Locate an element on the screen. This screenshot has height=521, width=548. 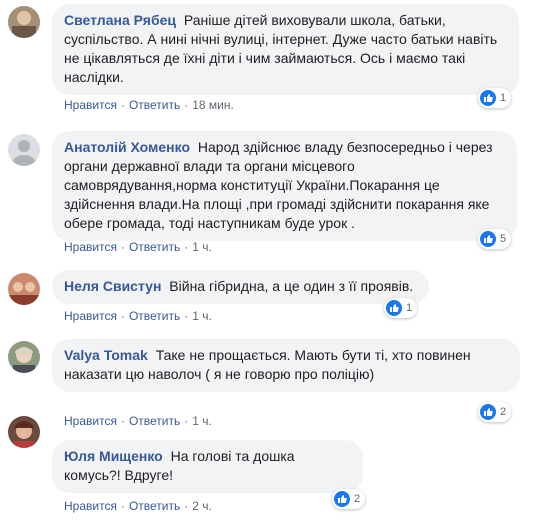
reaction-count: 5 is located at coordinates (495, 239).